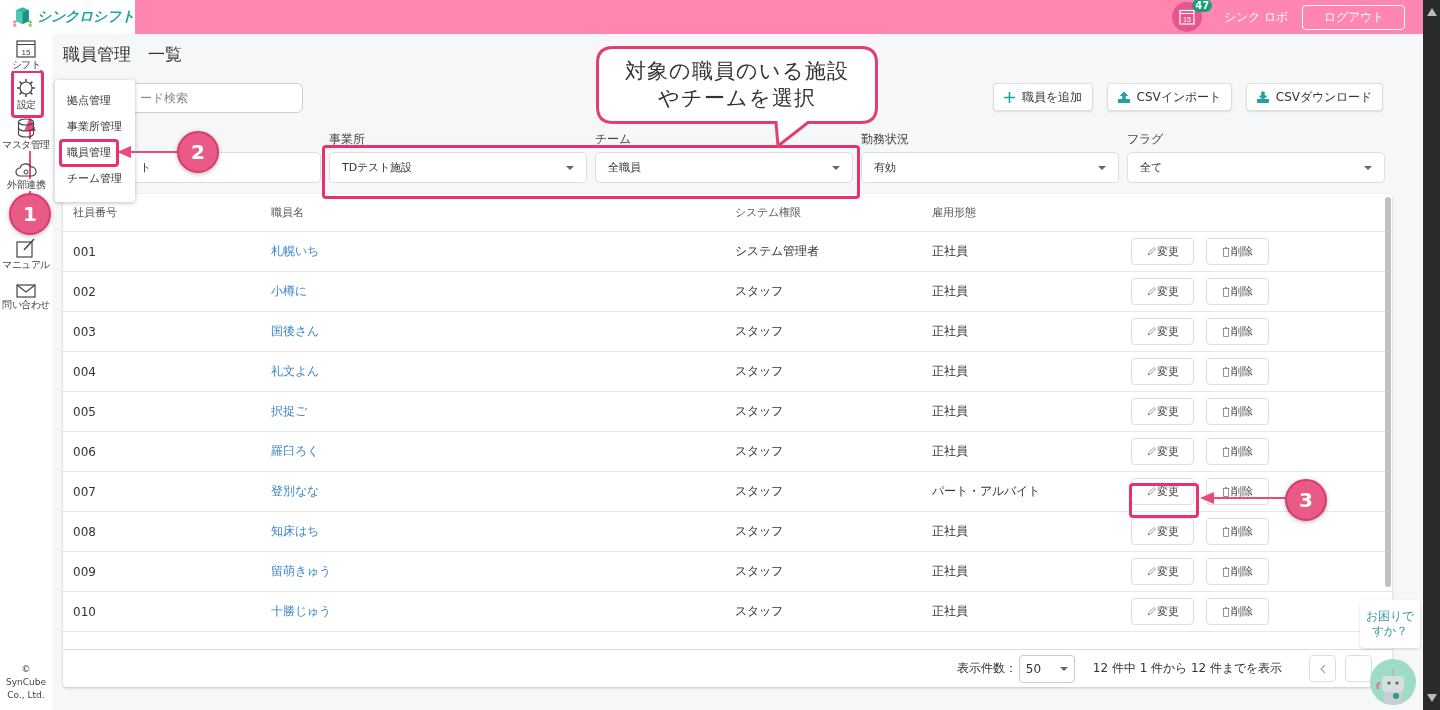 Image resolution: width=1440 pixels, height=710 pixels. I want to click on calendar-icon: 15, so click(26, 48).